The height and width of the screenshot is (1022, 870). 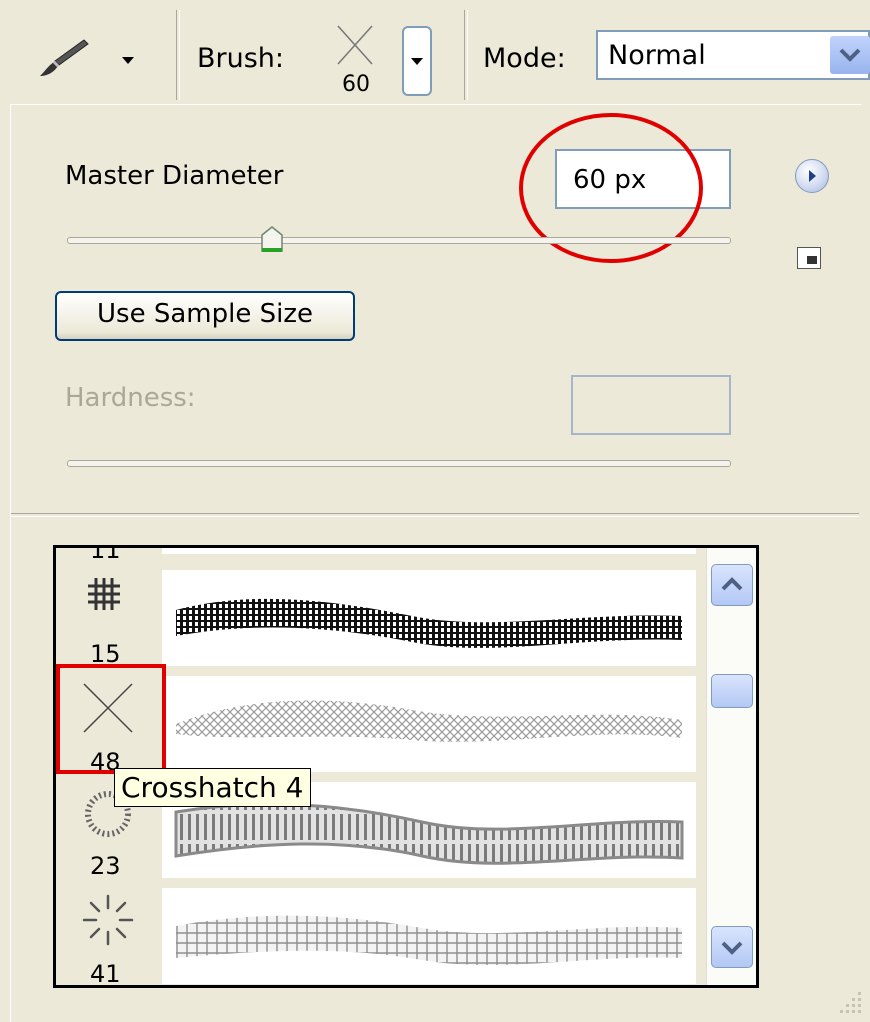 I want to click on list-item: 15, so click(x=381, y=618).